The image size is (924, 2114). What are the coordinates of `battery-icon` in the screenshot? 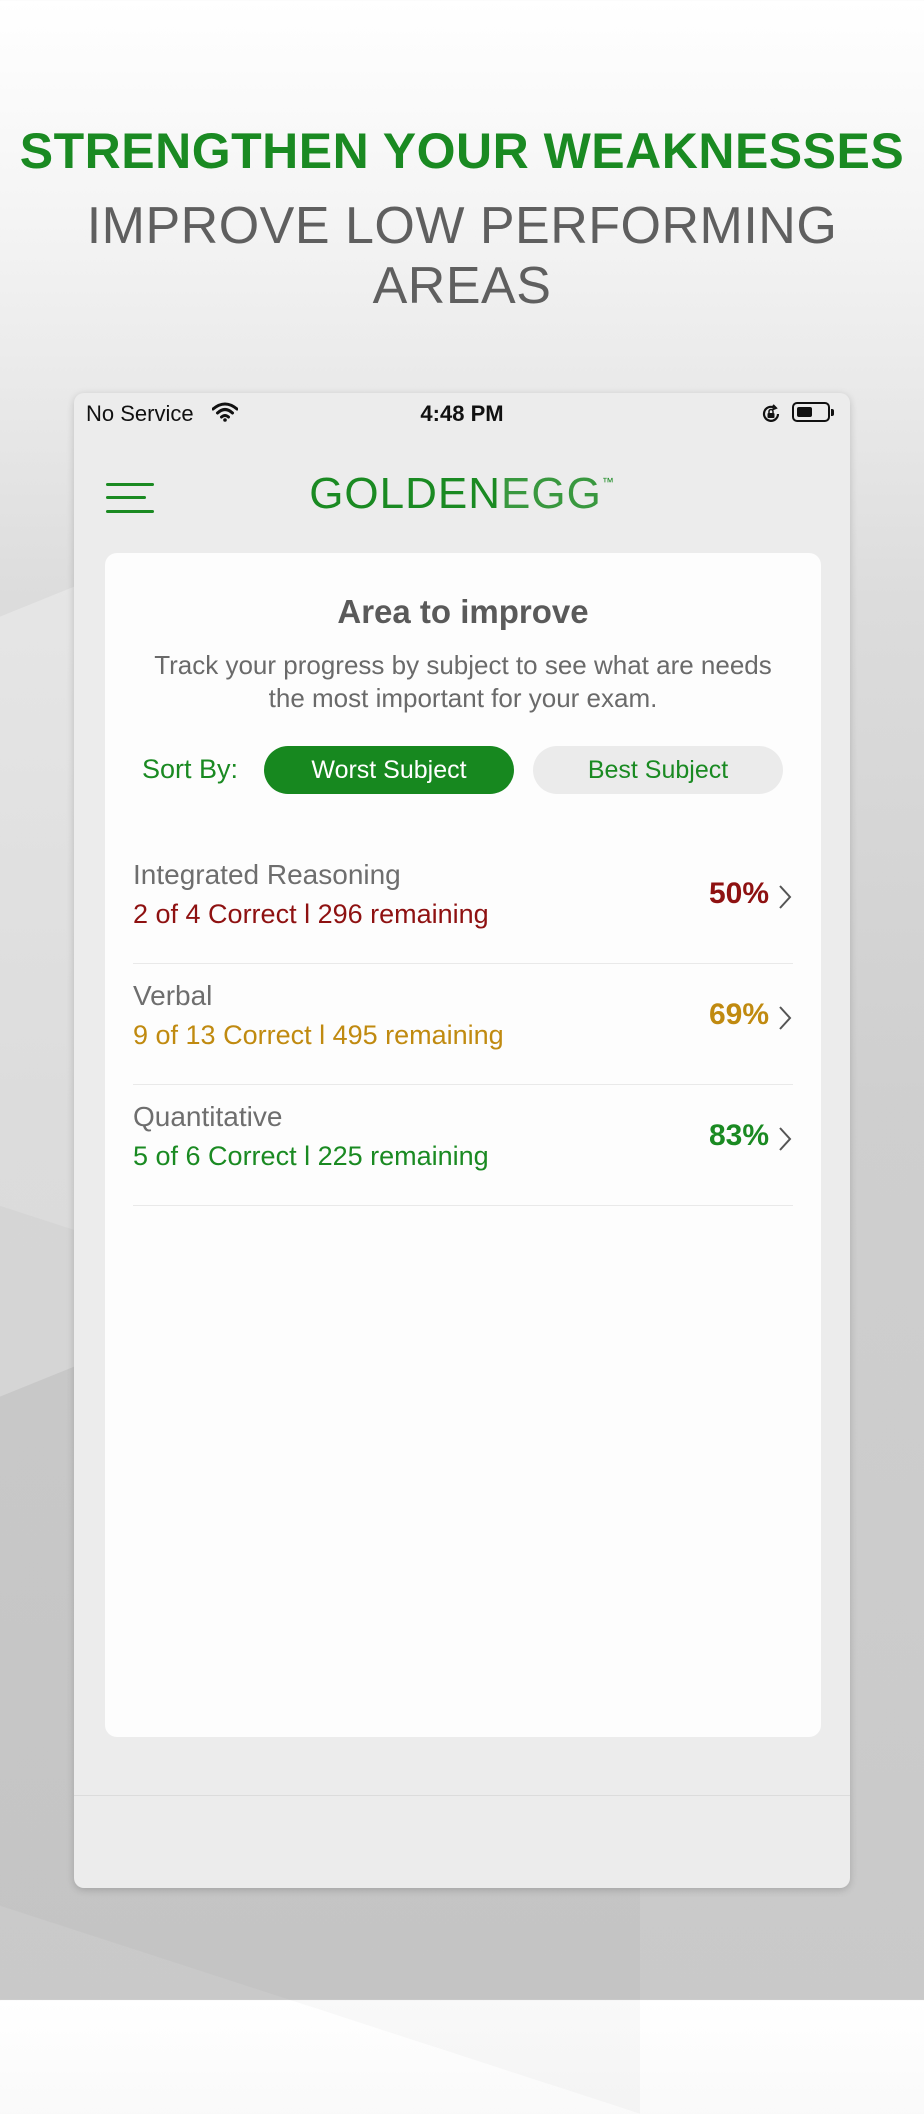 It's located at (813, 412).